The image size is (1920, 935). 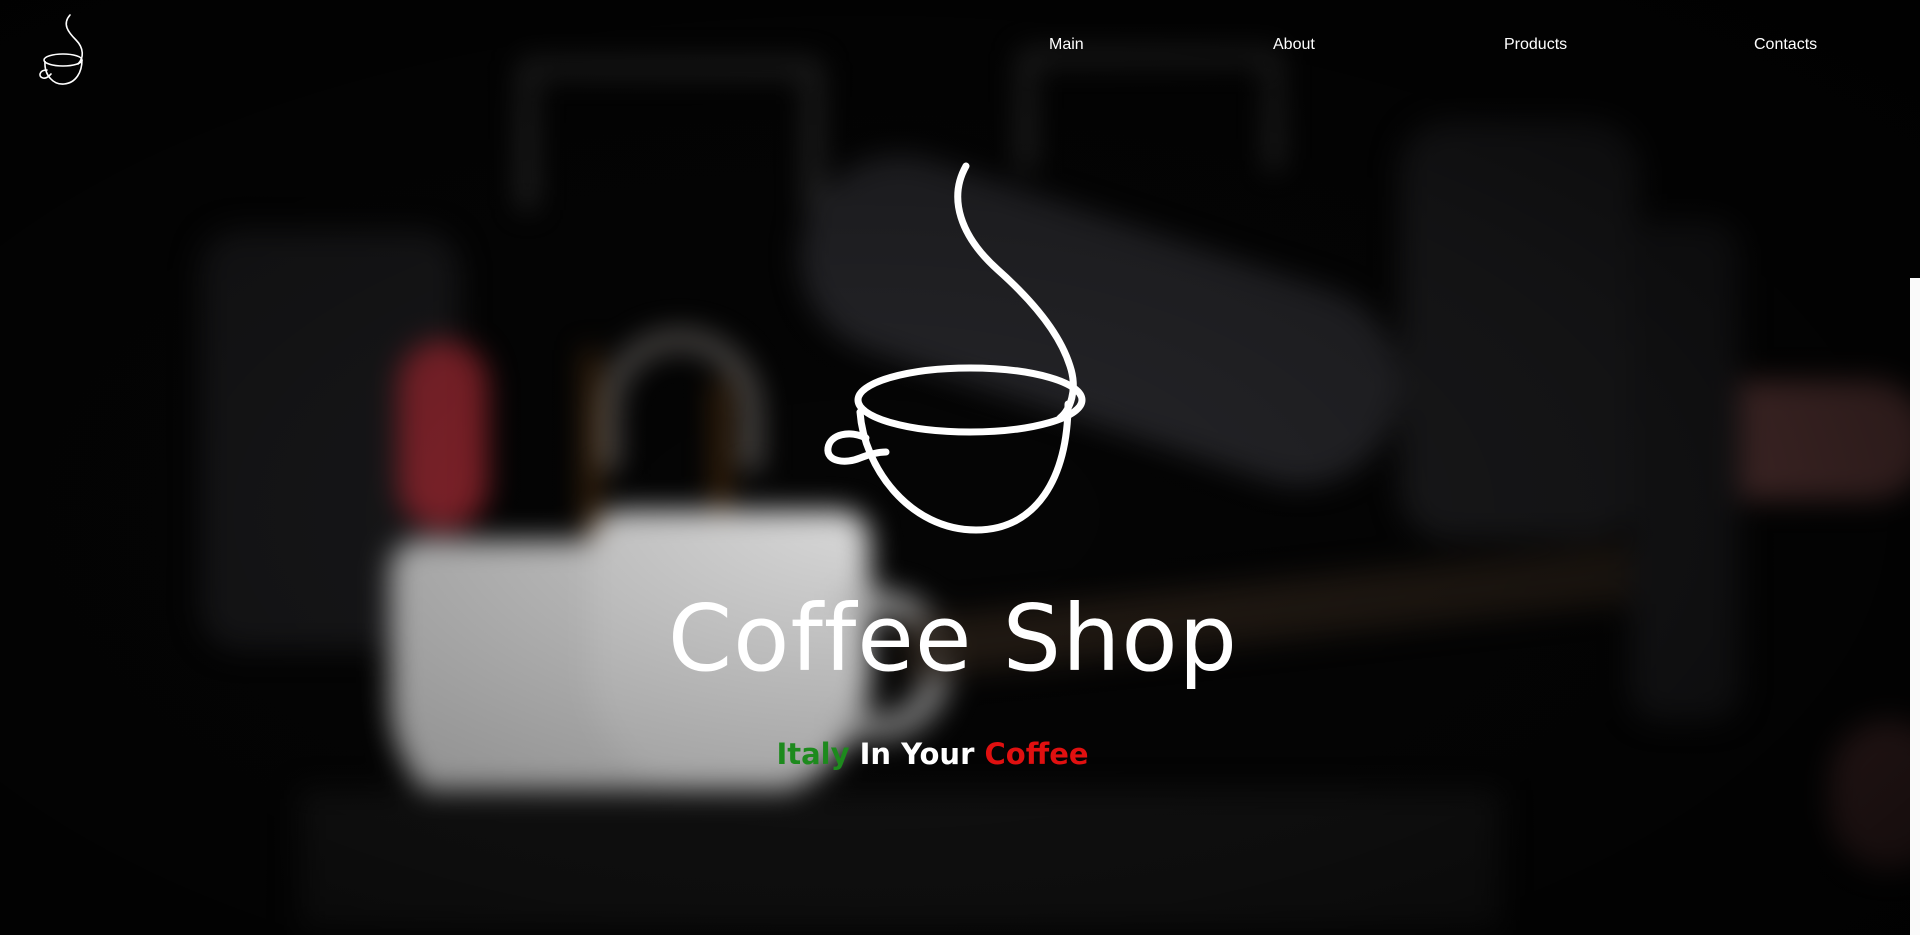 What do you see at coordinates (1785, 45) in the screenshot?
I see `nav-link-contacts: Contacts` at bounding box center [1785, 45].